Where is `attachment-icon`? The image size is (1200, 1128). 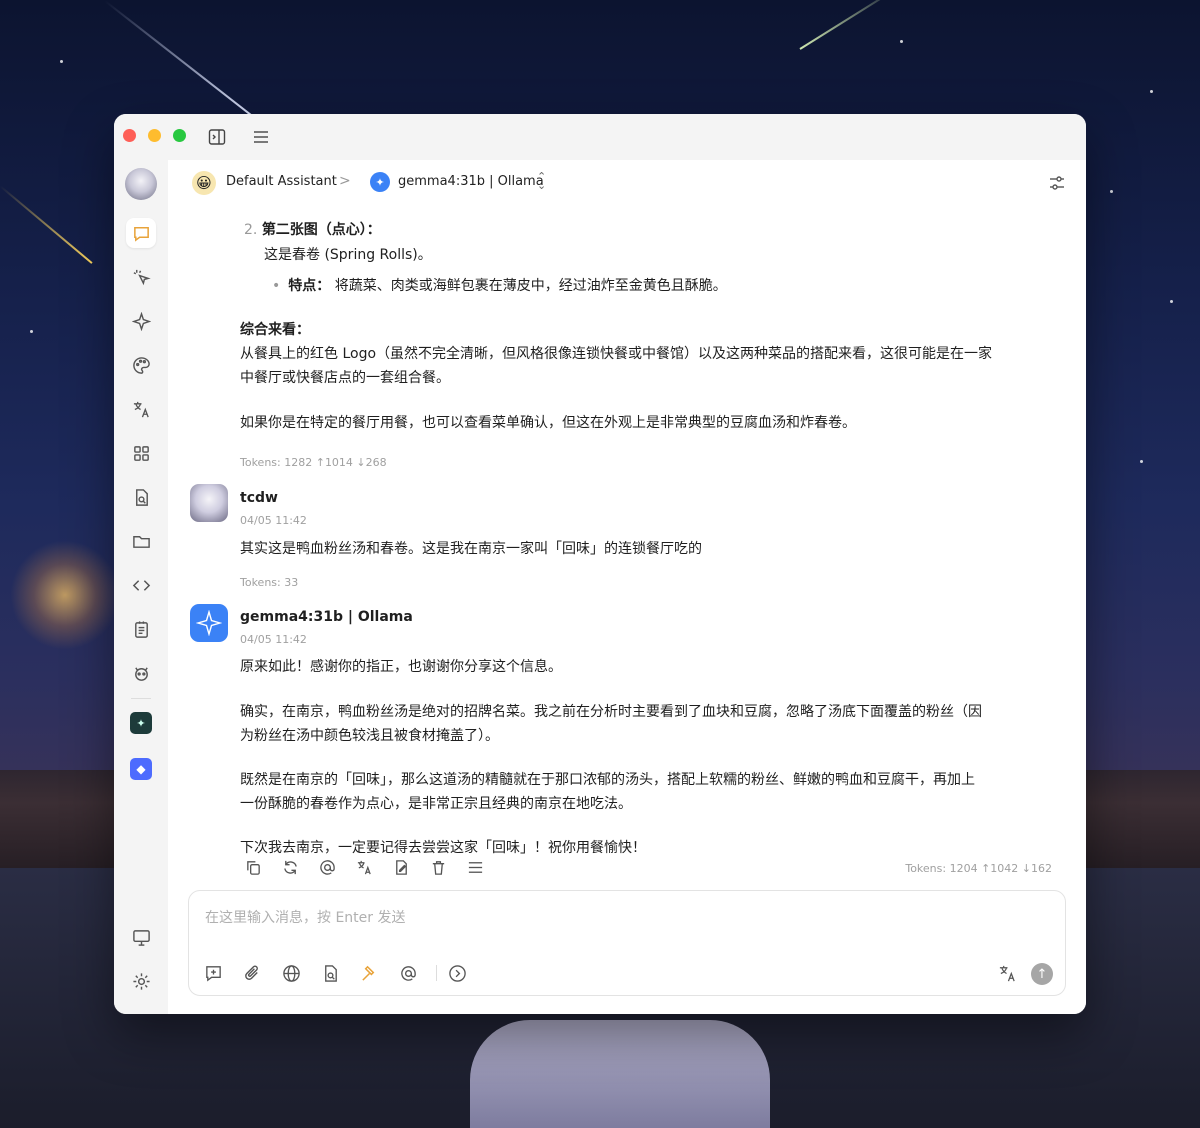
attachment-icon is located at coordinates (251, 972).